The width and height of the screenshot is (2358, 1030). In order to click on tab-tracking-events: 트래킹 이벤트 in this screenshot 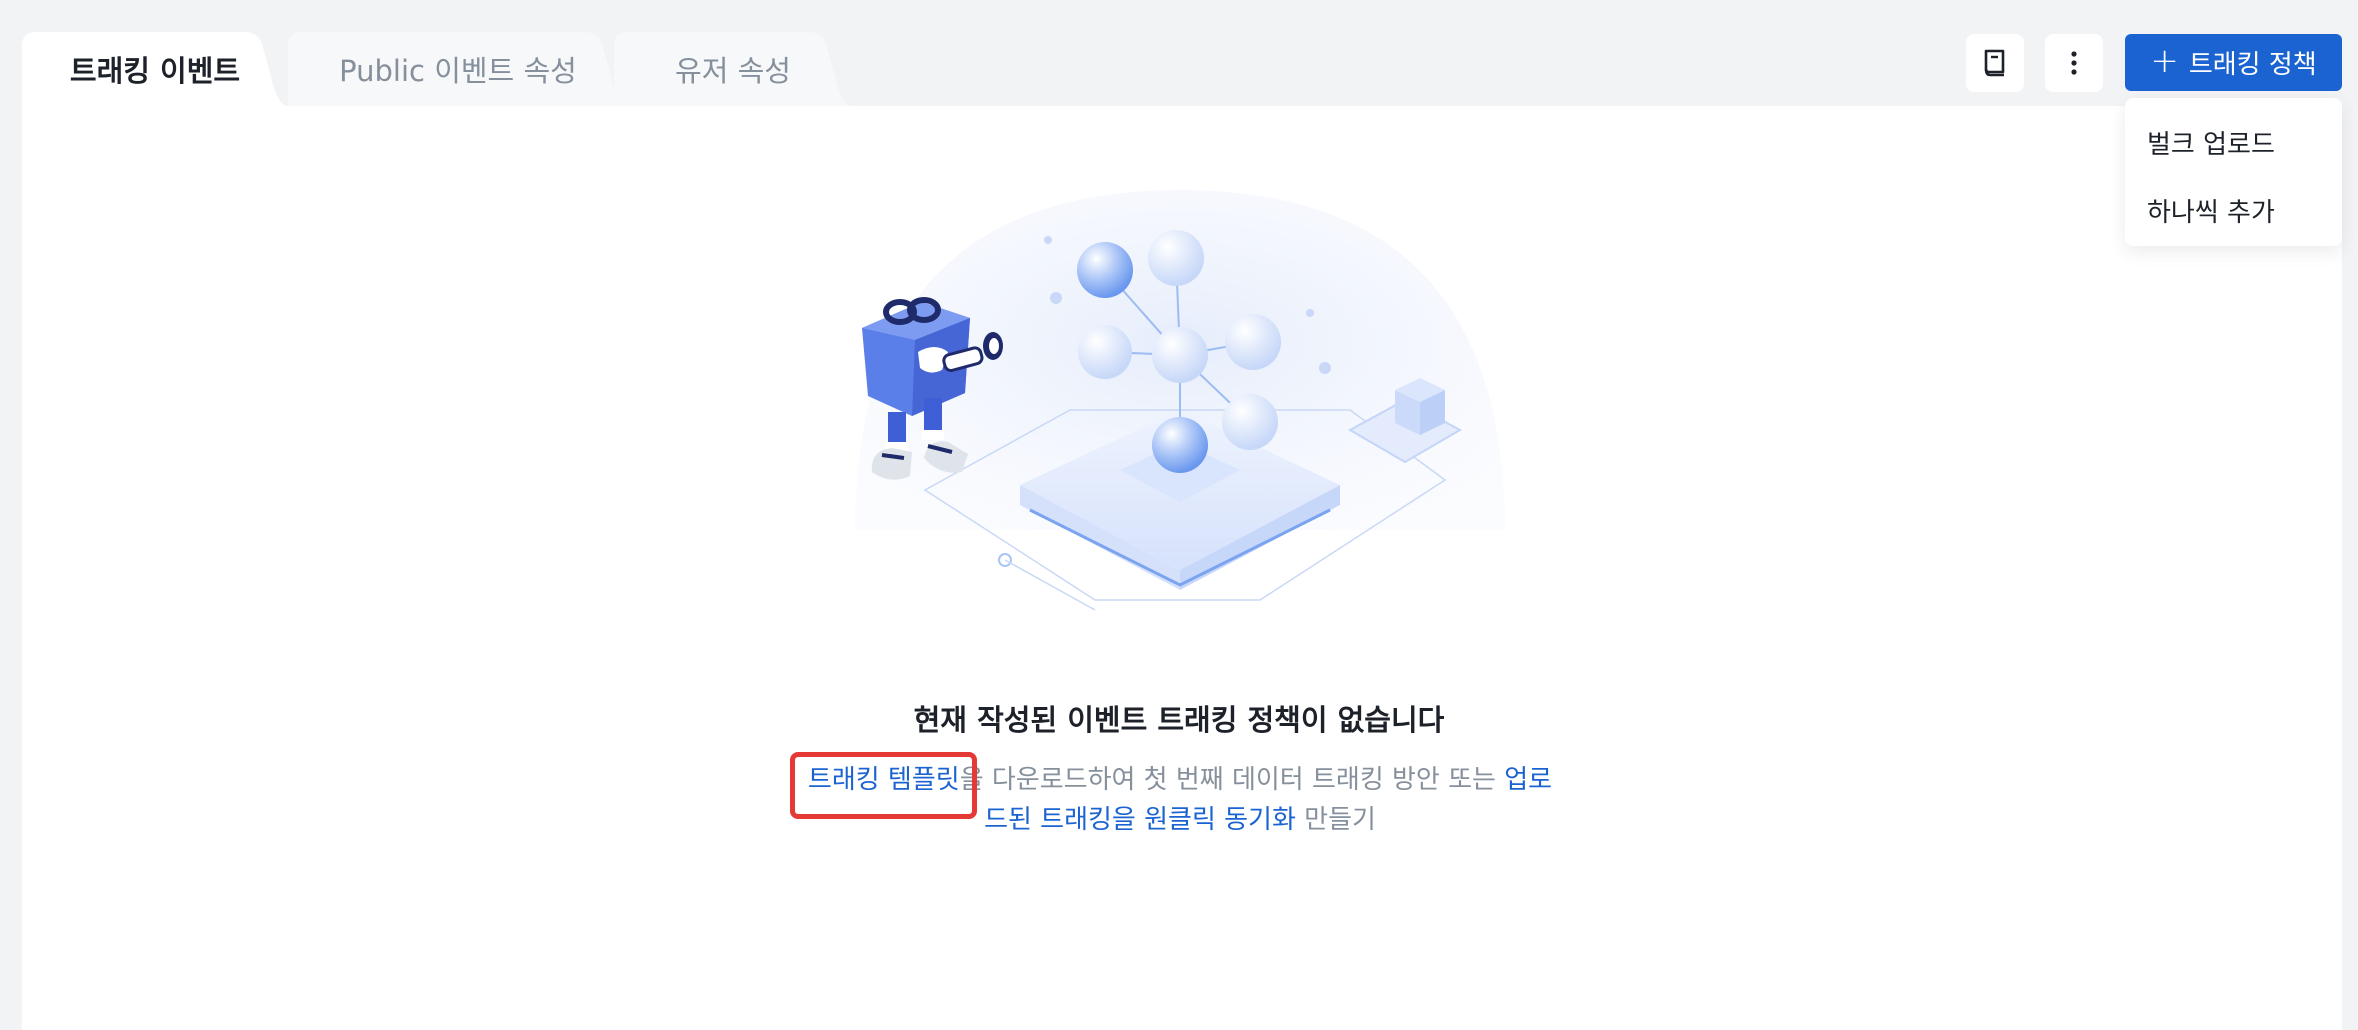, I will do `click(155, 69)`.